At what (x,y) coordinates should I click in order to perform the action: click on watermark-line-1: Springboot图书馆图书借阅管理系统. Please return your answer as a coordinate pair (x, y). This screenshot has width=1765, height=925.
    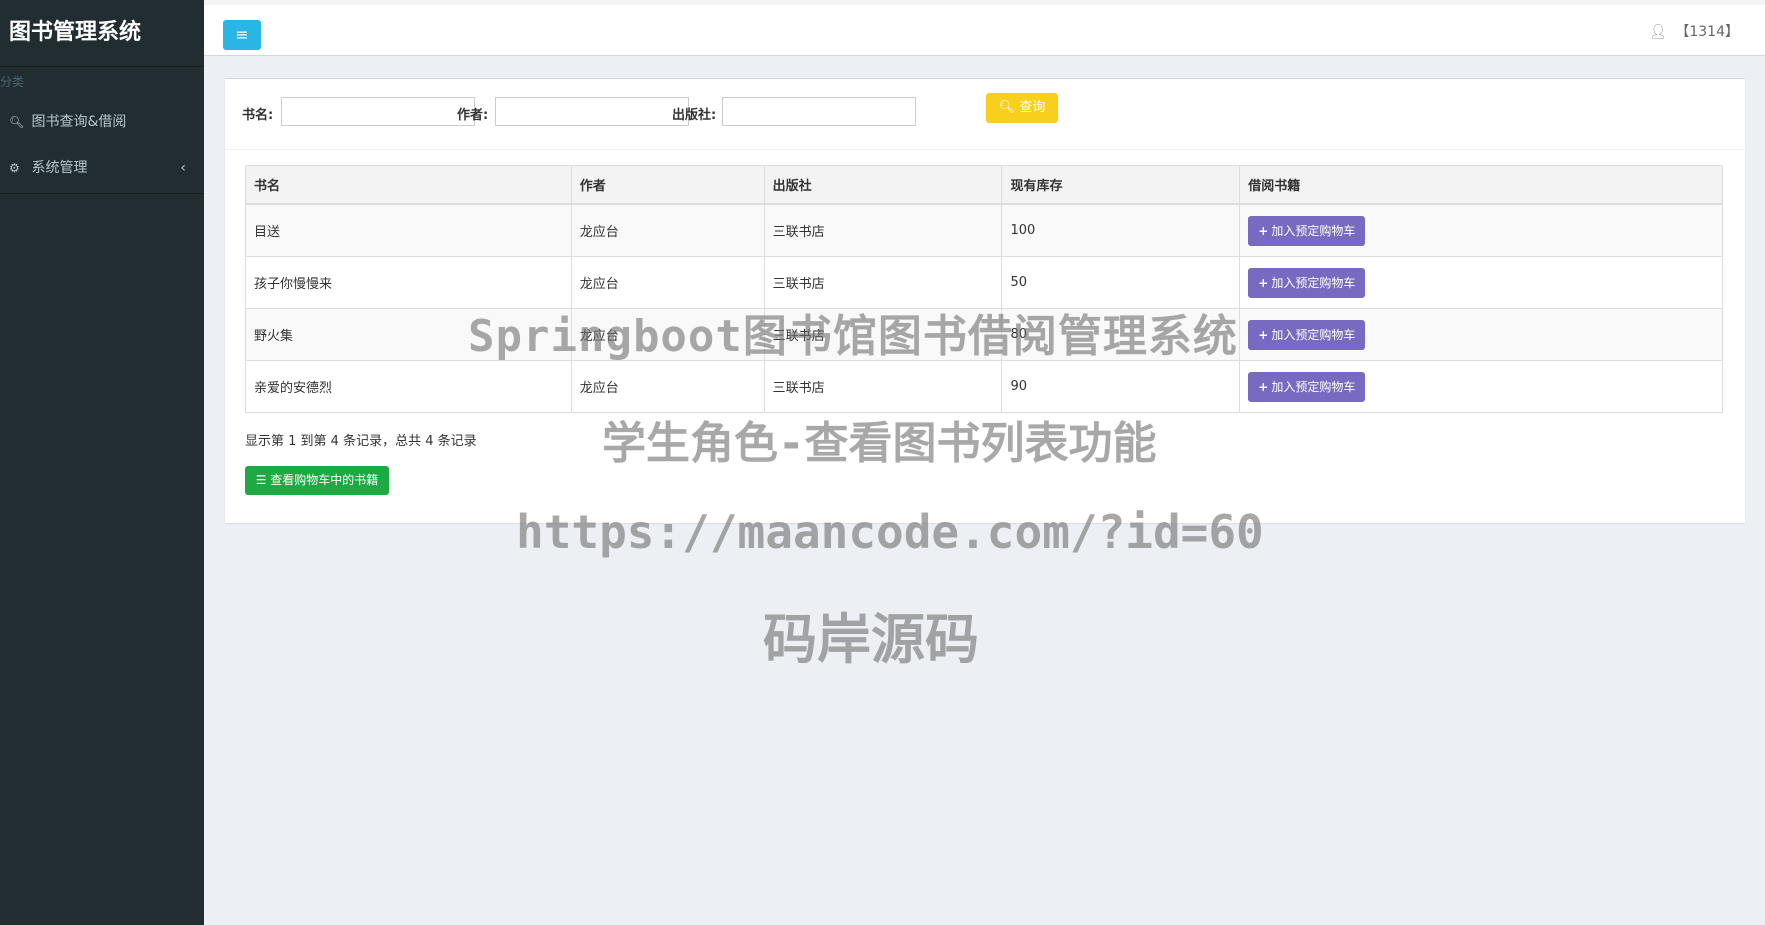
    Looking at the image, I should click on (853, 336).